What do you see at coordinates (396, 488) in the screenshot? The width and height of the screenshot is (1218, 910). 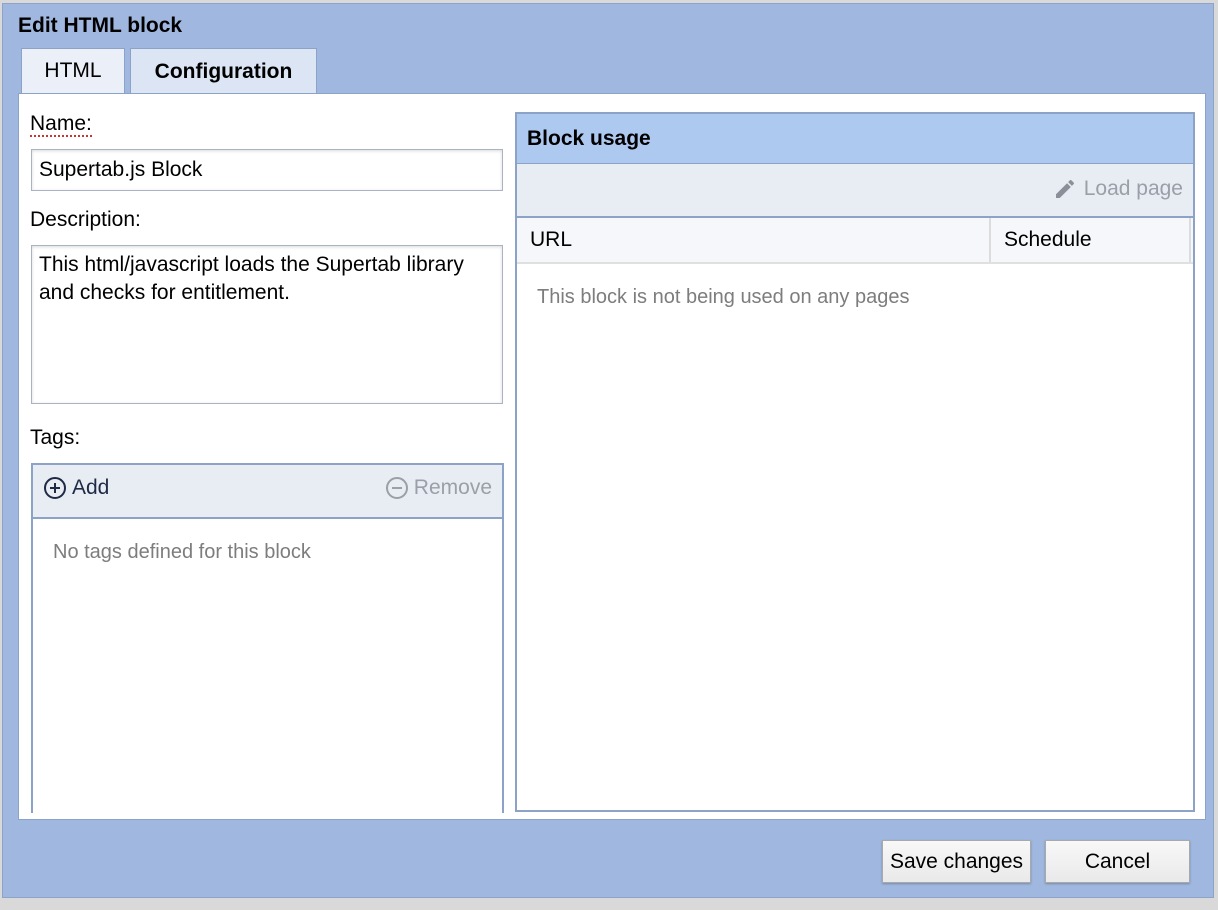 I see `minus-circle-icon` at bounding box center [396, 488].